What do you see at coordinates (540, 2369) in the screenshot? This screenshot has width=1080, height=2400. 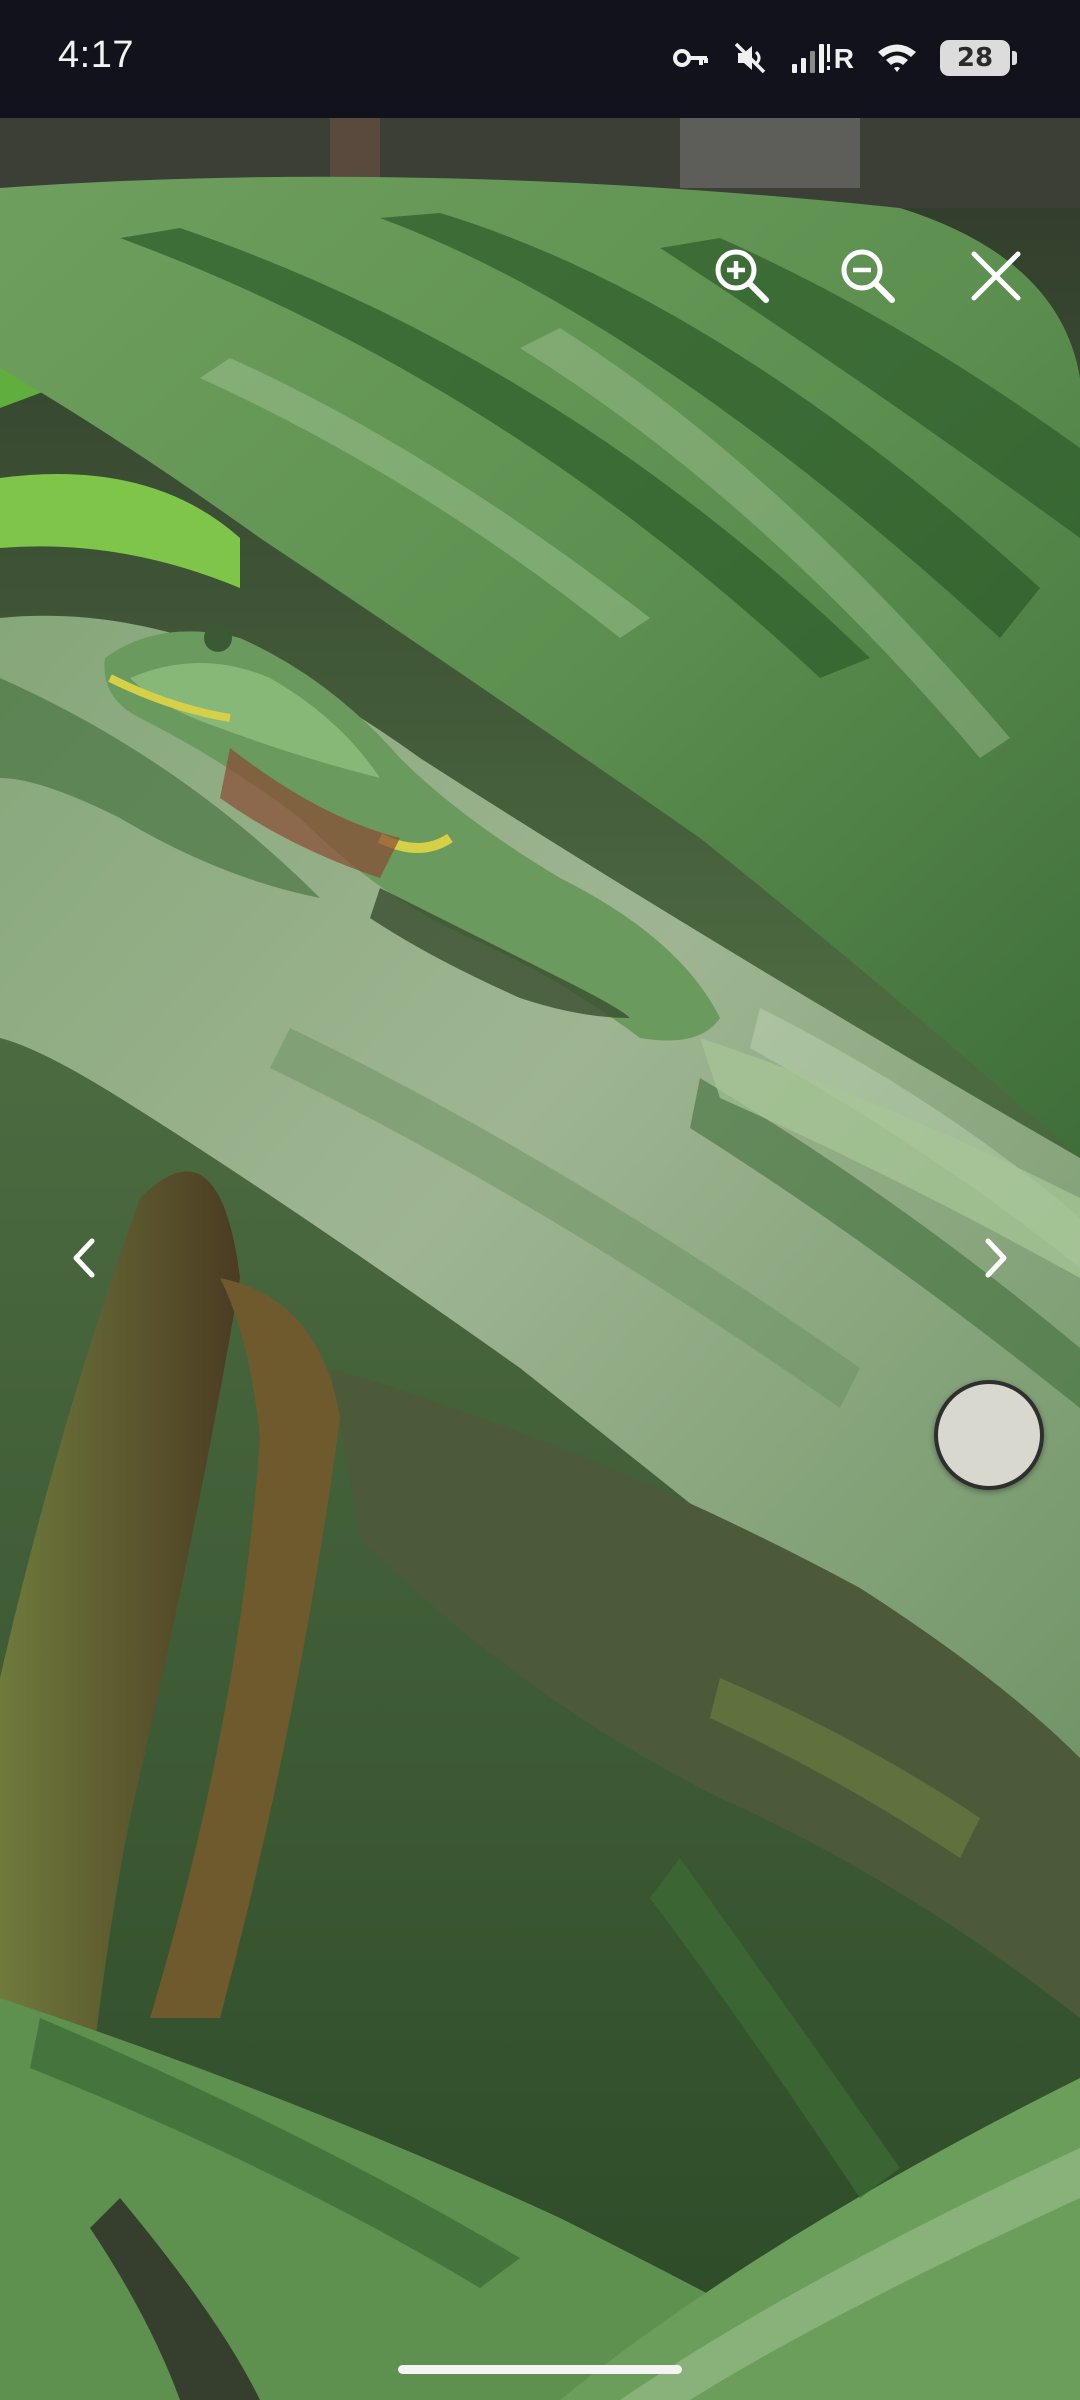 I see `home-indicator` at bounding box center [540, 2369].